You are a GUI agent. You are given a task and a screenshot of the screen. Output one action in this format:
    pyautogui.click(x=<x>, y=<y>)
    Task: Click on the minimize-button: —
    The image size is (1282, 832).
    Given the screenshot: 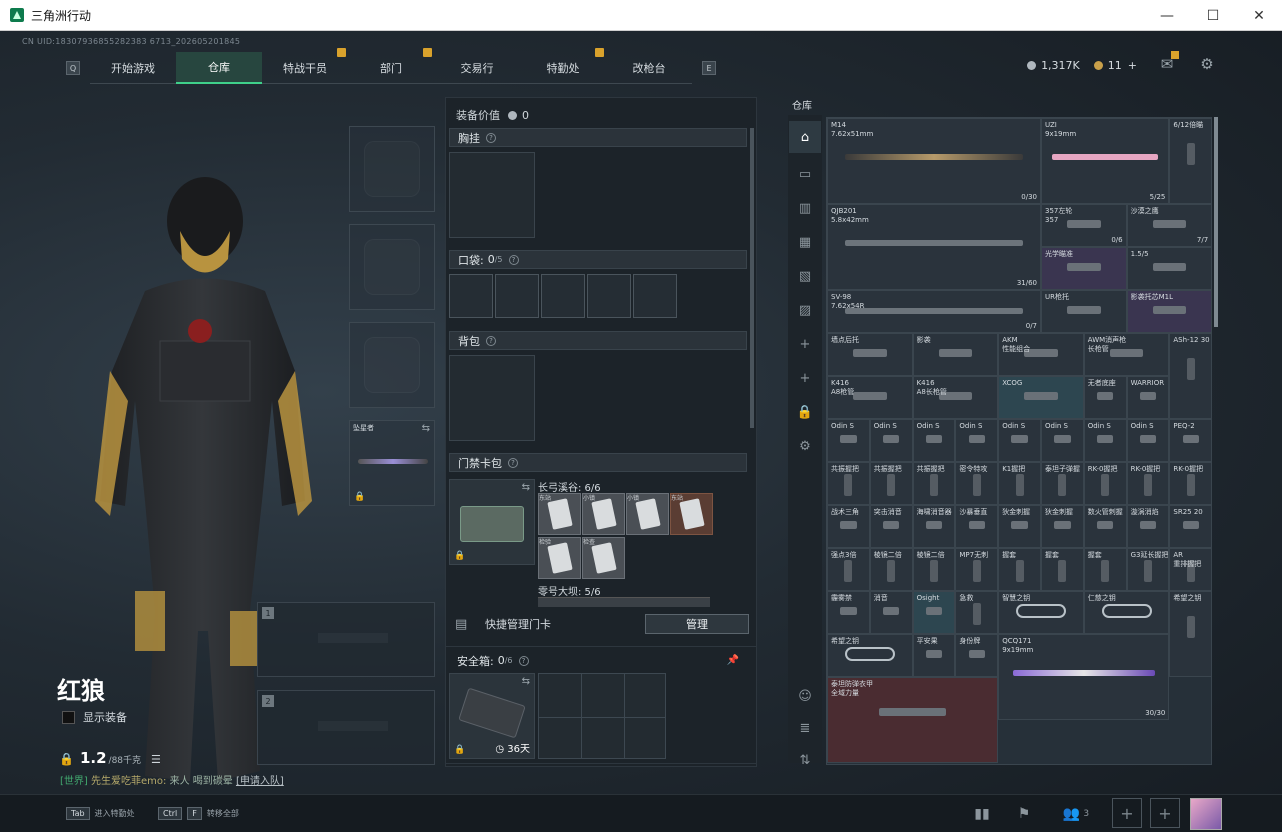 What is the action you would take?
    pyautogui.click(x=1167, y=15)
    